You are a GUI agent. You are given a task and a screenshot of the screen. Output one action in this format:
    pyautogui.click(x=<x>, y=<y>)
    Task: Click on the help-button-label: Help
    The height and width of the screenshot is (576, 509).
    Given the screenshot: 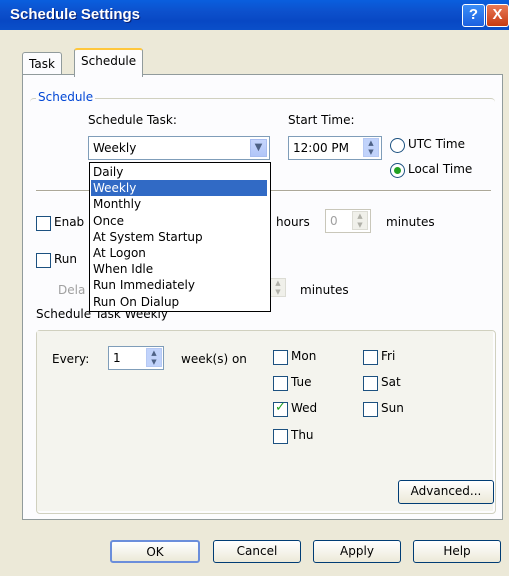 What is the action you would take?
    pyautogui.click(x=457, y=551)
    